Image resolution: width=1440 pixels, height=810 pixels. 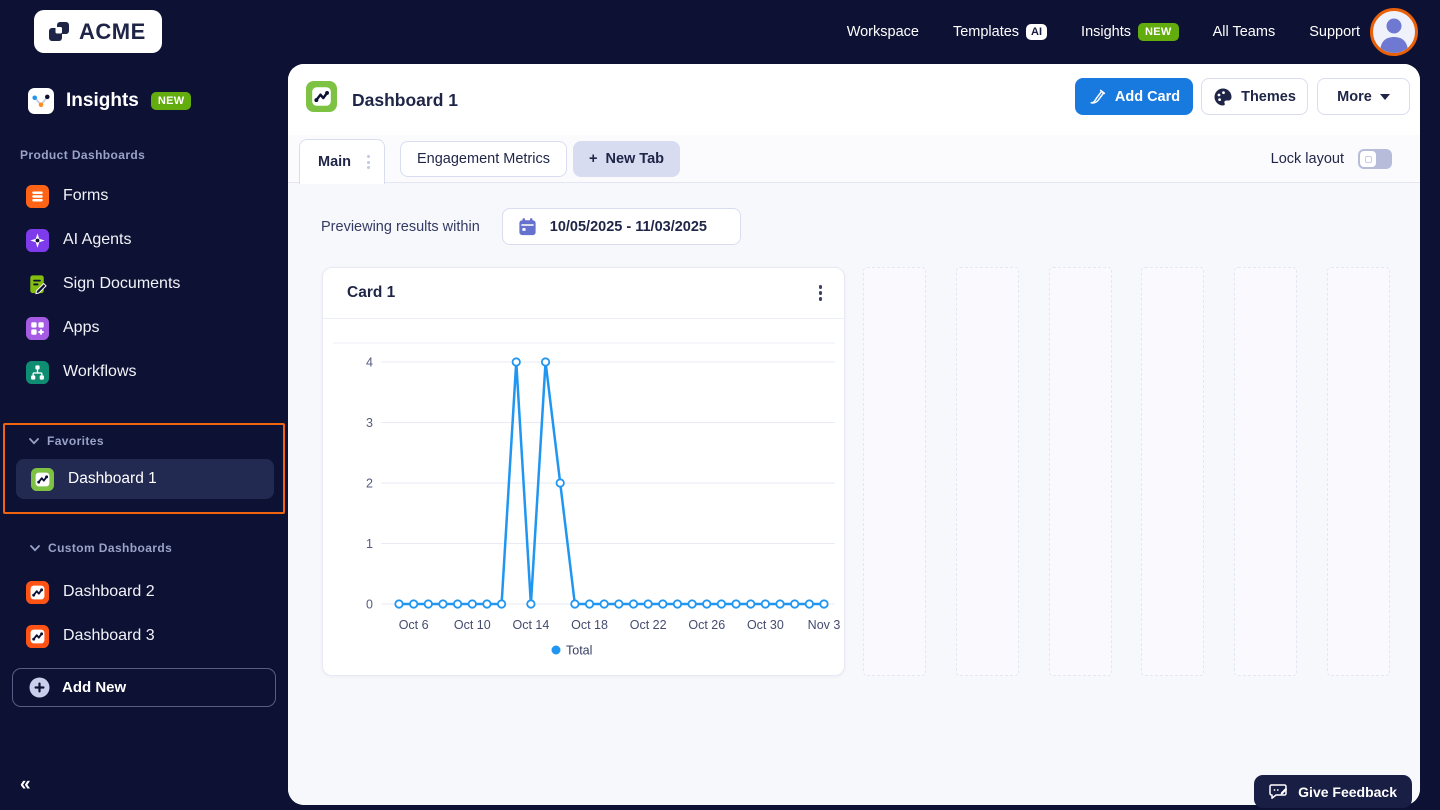 What do you see at coordinates (369, 605) in the screenshot?
I see `svg-text: 0` at bounding box center [369, 605].